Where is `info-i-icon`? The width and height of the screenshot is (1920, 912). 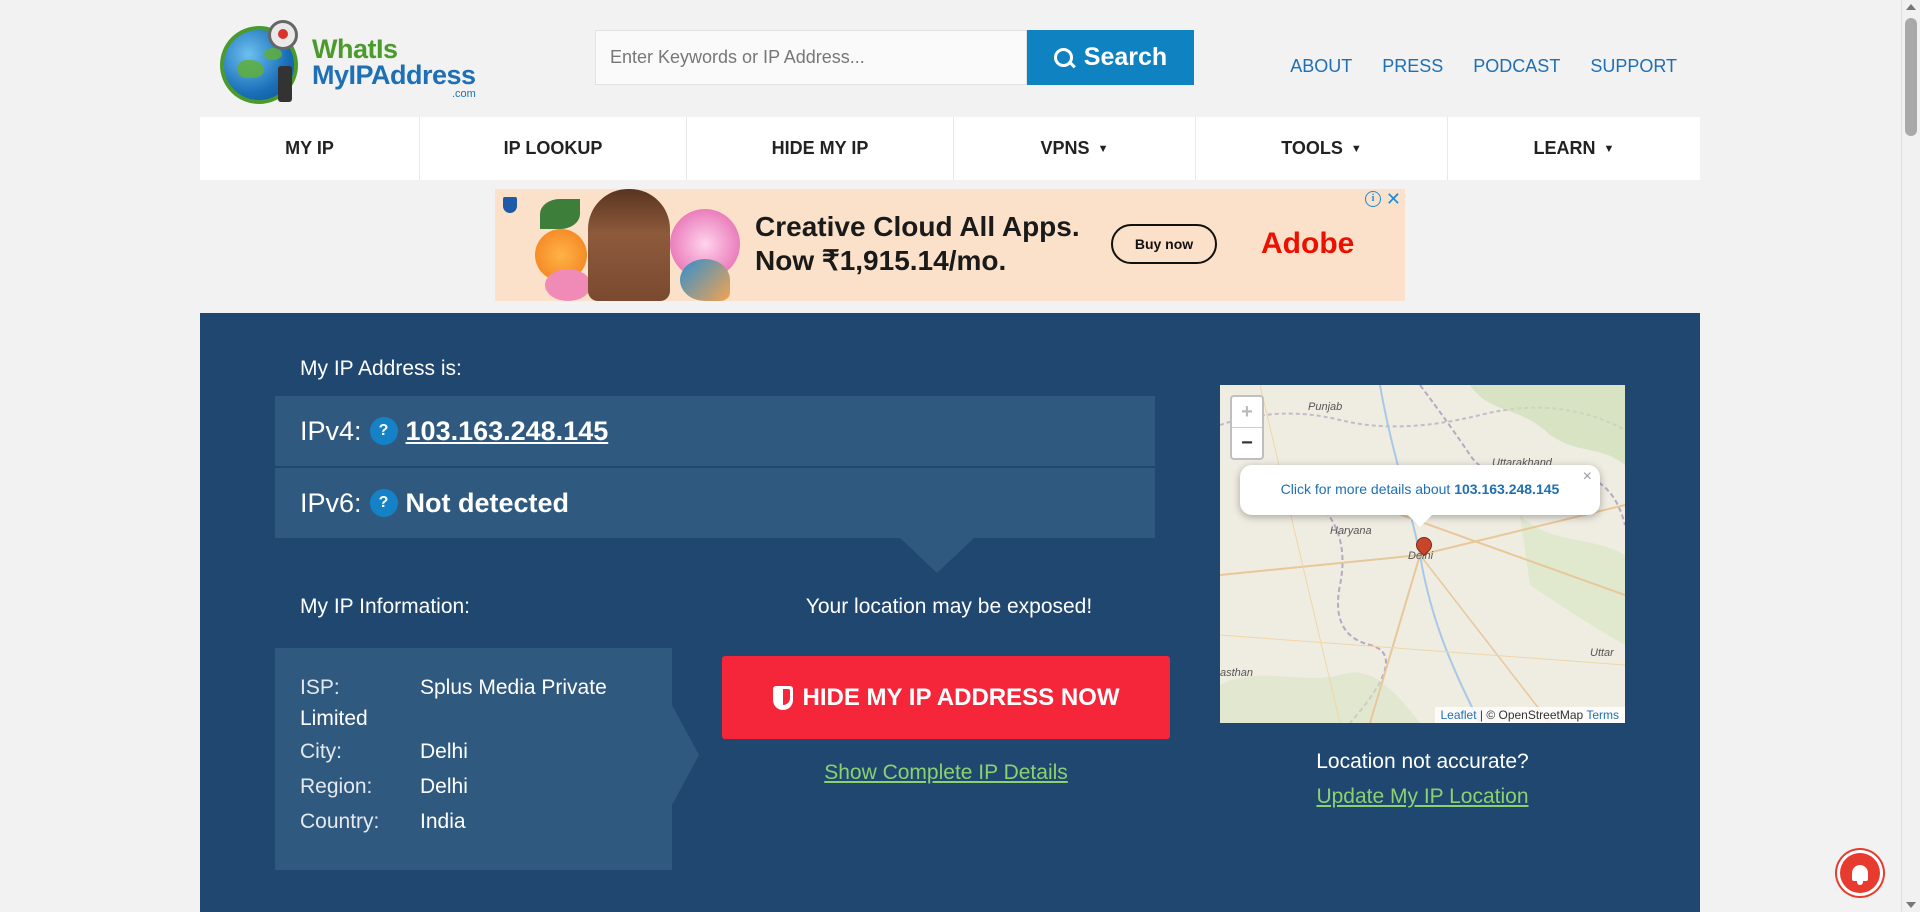
info-i-icon is located at coordinates (285, 84).